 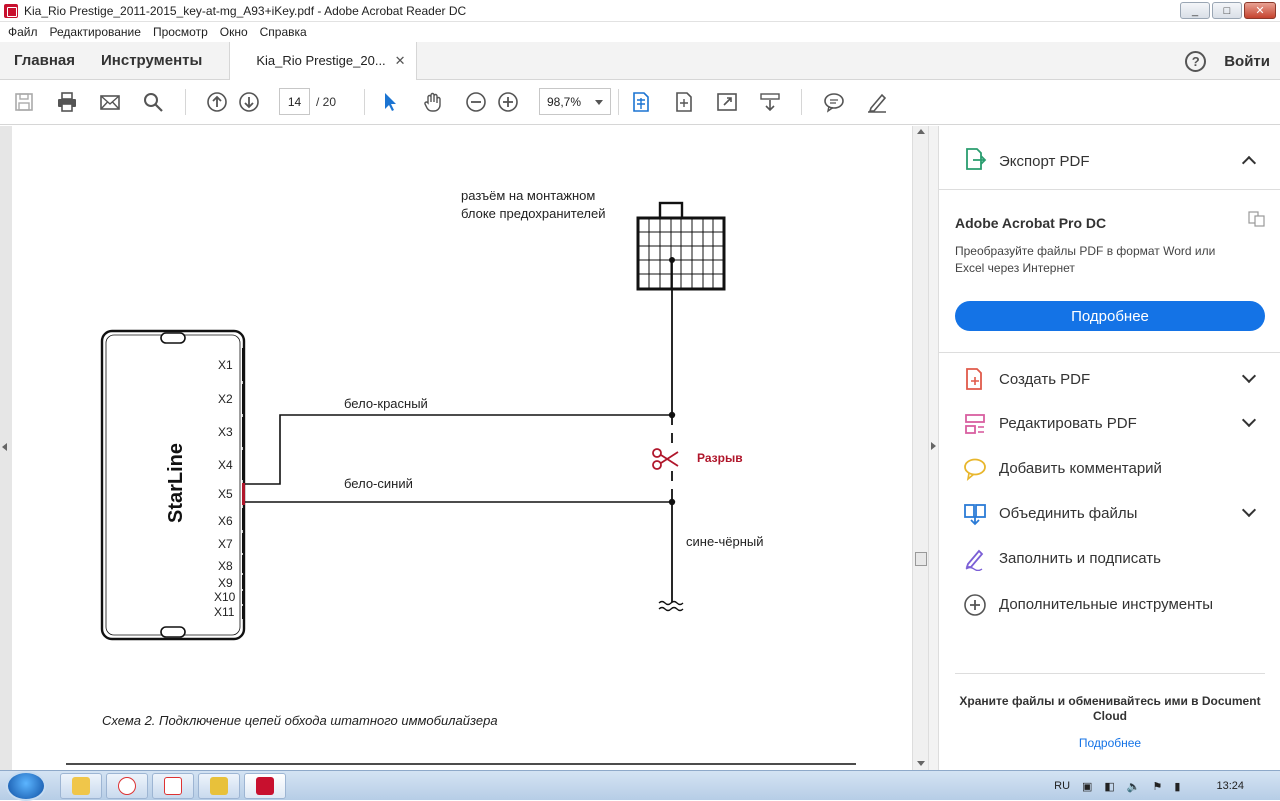 What do you see at coordinates (975, 469) in the screenshot?
I see `comment-tool-icon` at bounding box center [975, 469].